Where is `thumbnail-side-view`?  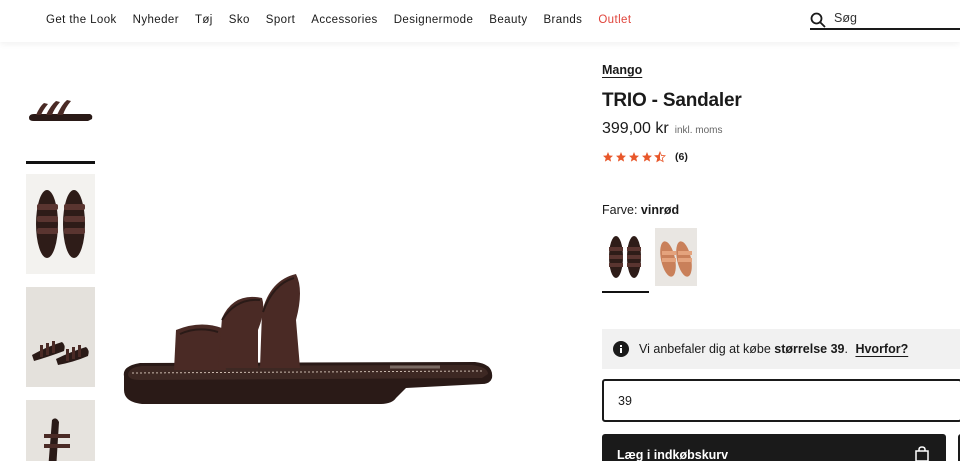 thumbnail-side-view is located at coordinates (60, 116).